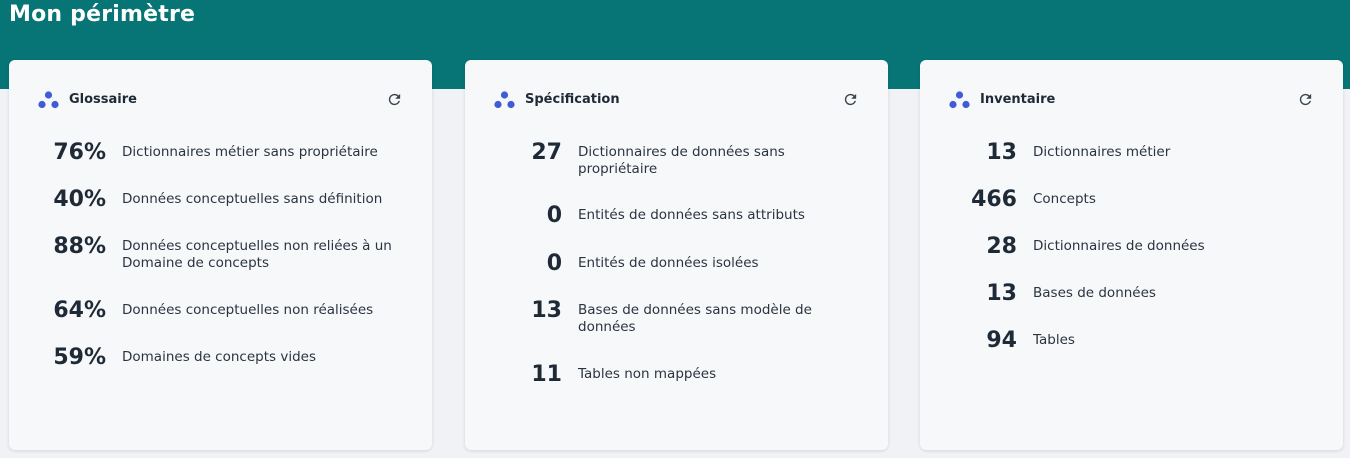 The width and height of the screenshot is (1350, 458). I want to click on metric-value: 76%, so click(79, 152).